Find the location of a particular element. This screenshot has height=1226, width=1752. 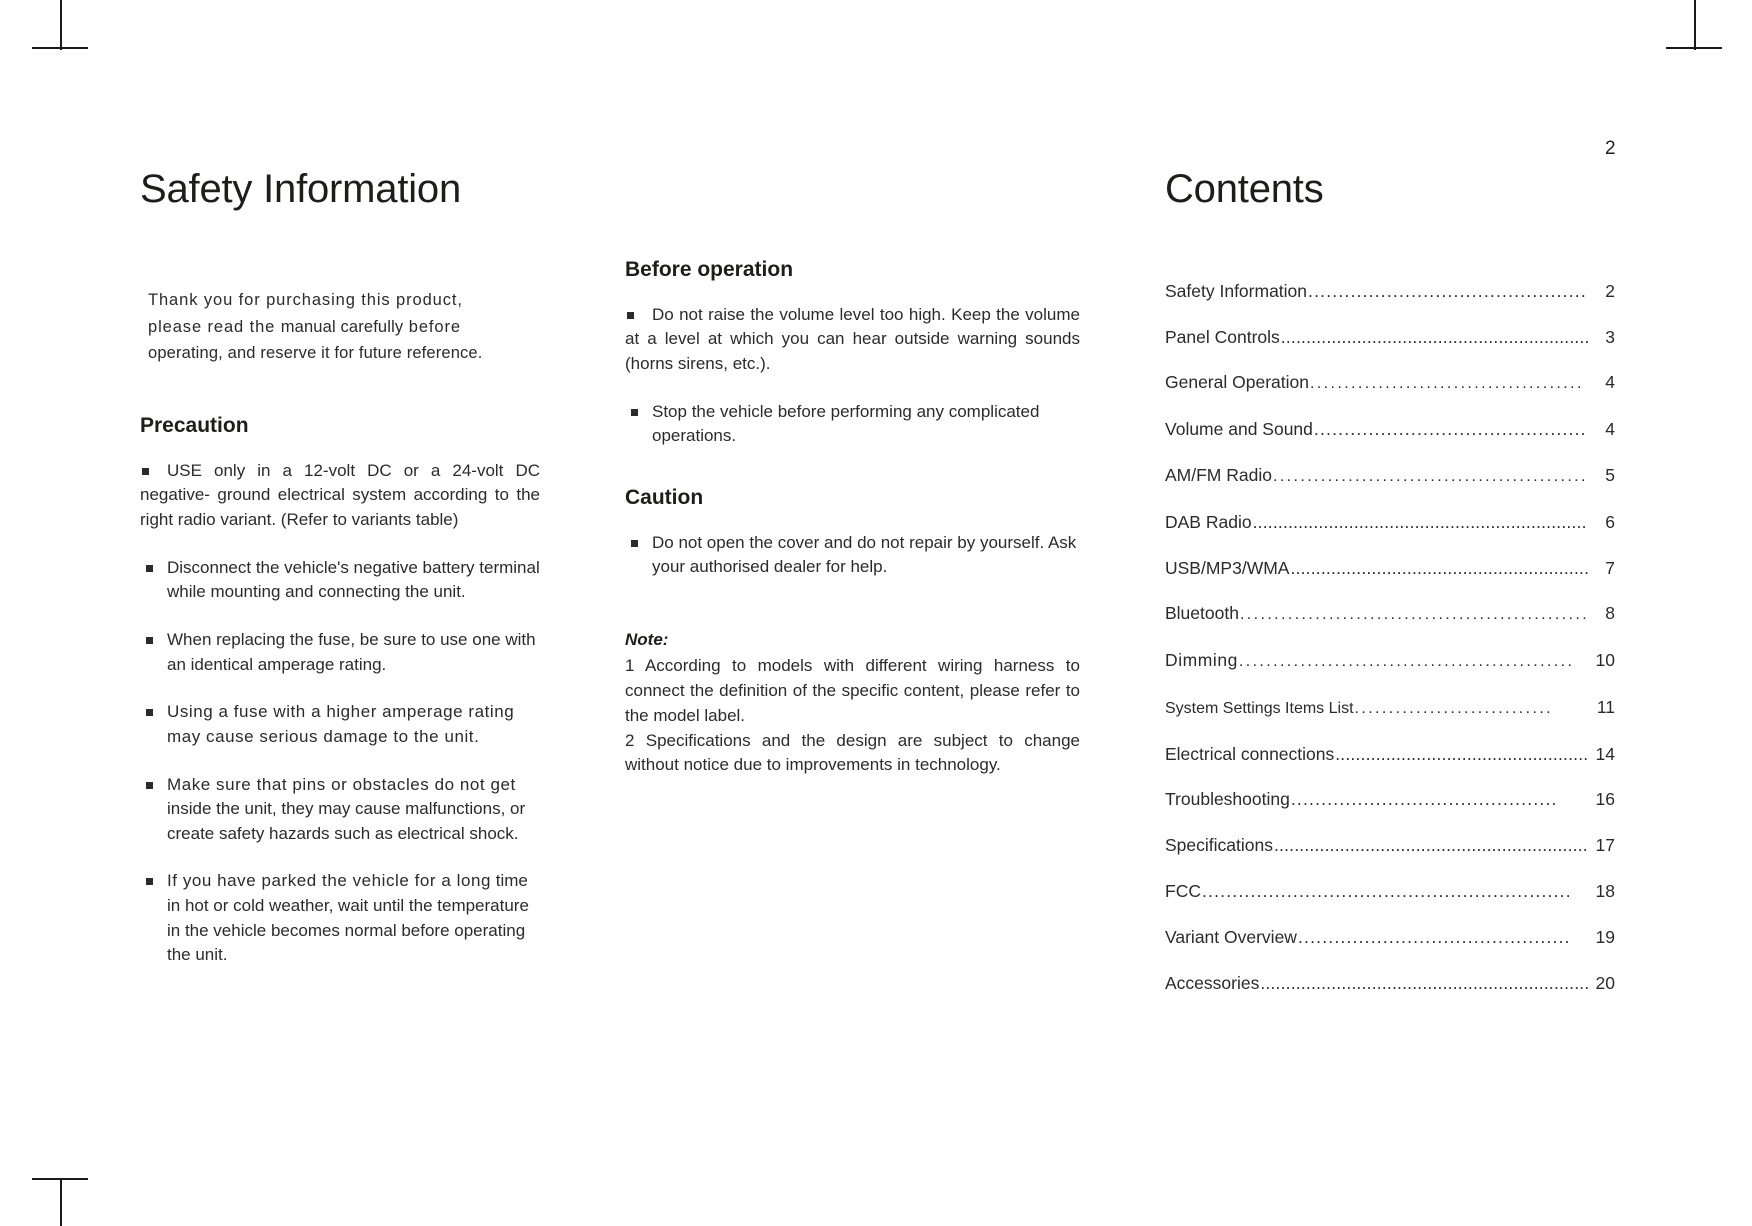

toc-entry-page: 20 is located at coordinates (1605, 982).